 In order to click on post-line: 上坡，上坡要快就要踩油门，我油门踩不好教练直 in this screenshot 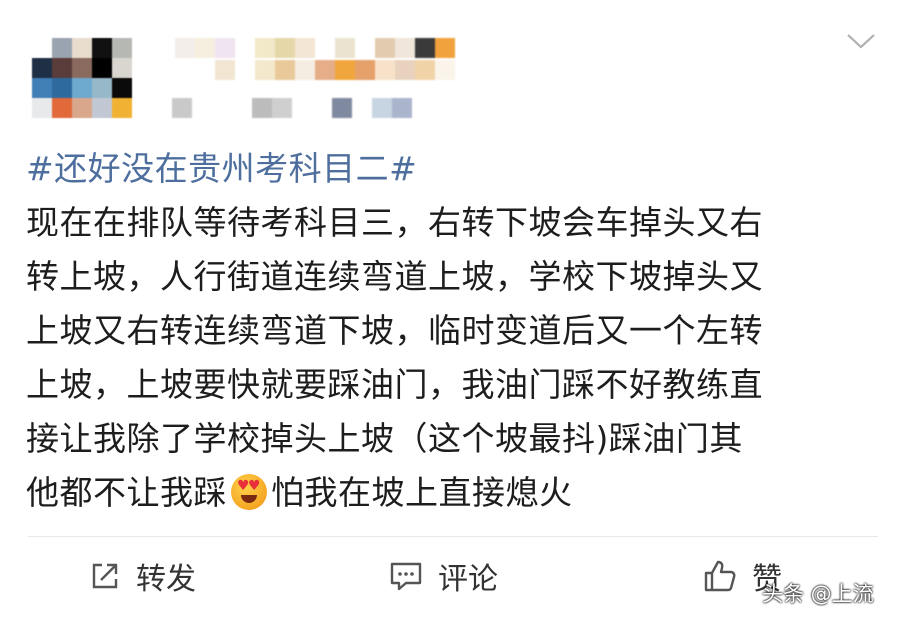, I will do `click(394, 384)`.